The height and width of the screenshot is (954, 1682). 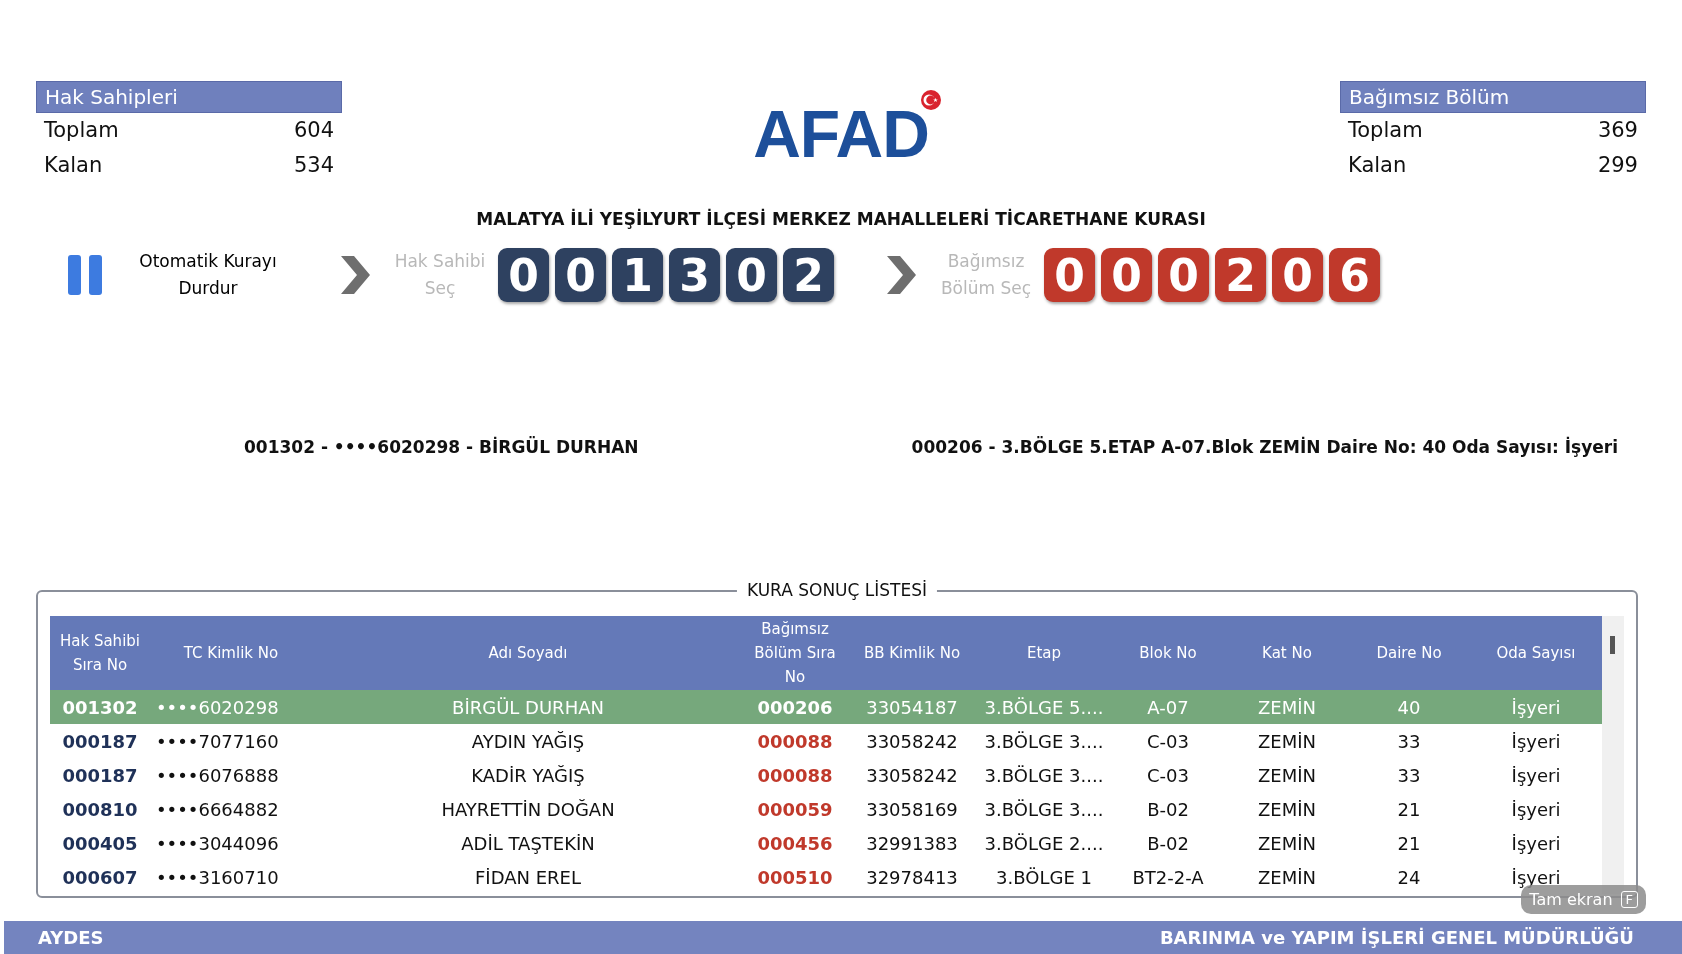 I want to click on lottery-title: MALATYA İLİ YEŞİLYURT İLÇESİ MERKEZ MAHALLELERİ TİCARETHANE KURASI, so click(x=841, y=219).